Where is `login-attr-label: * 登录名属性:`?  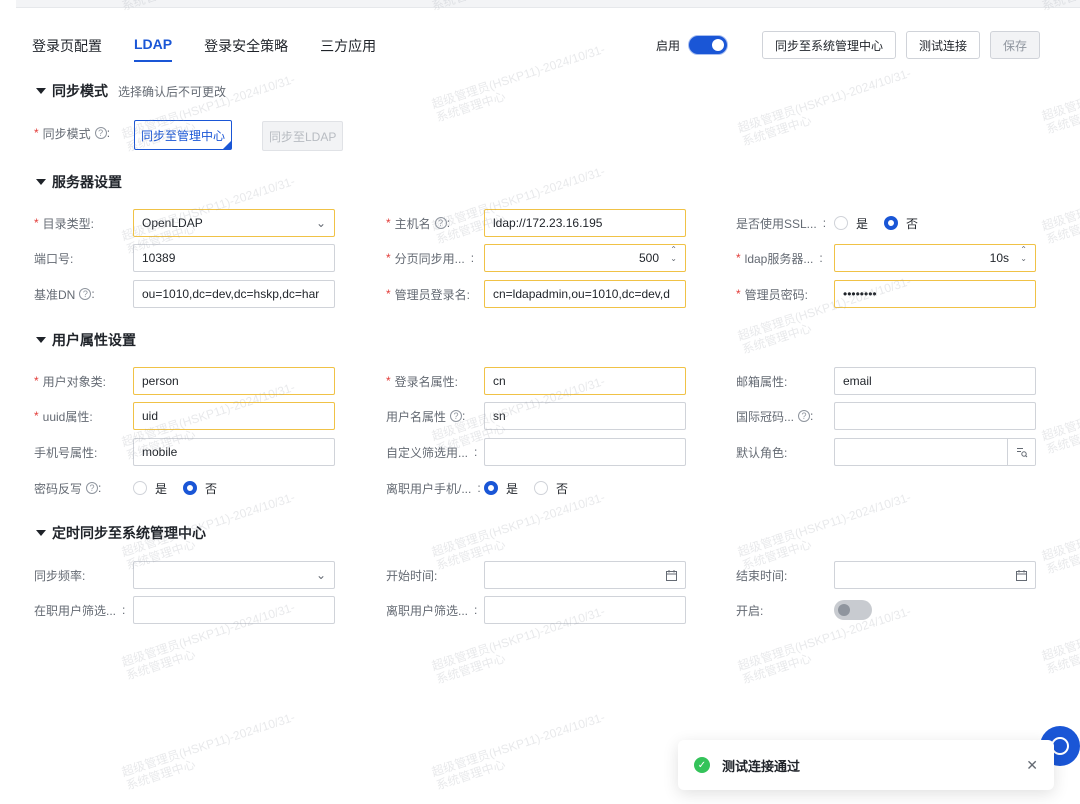 login-attr-label: * 登录名属性: is located at coordinates (422, 381).